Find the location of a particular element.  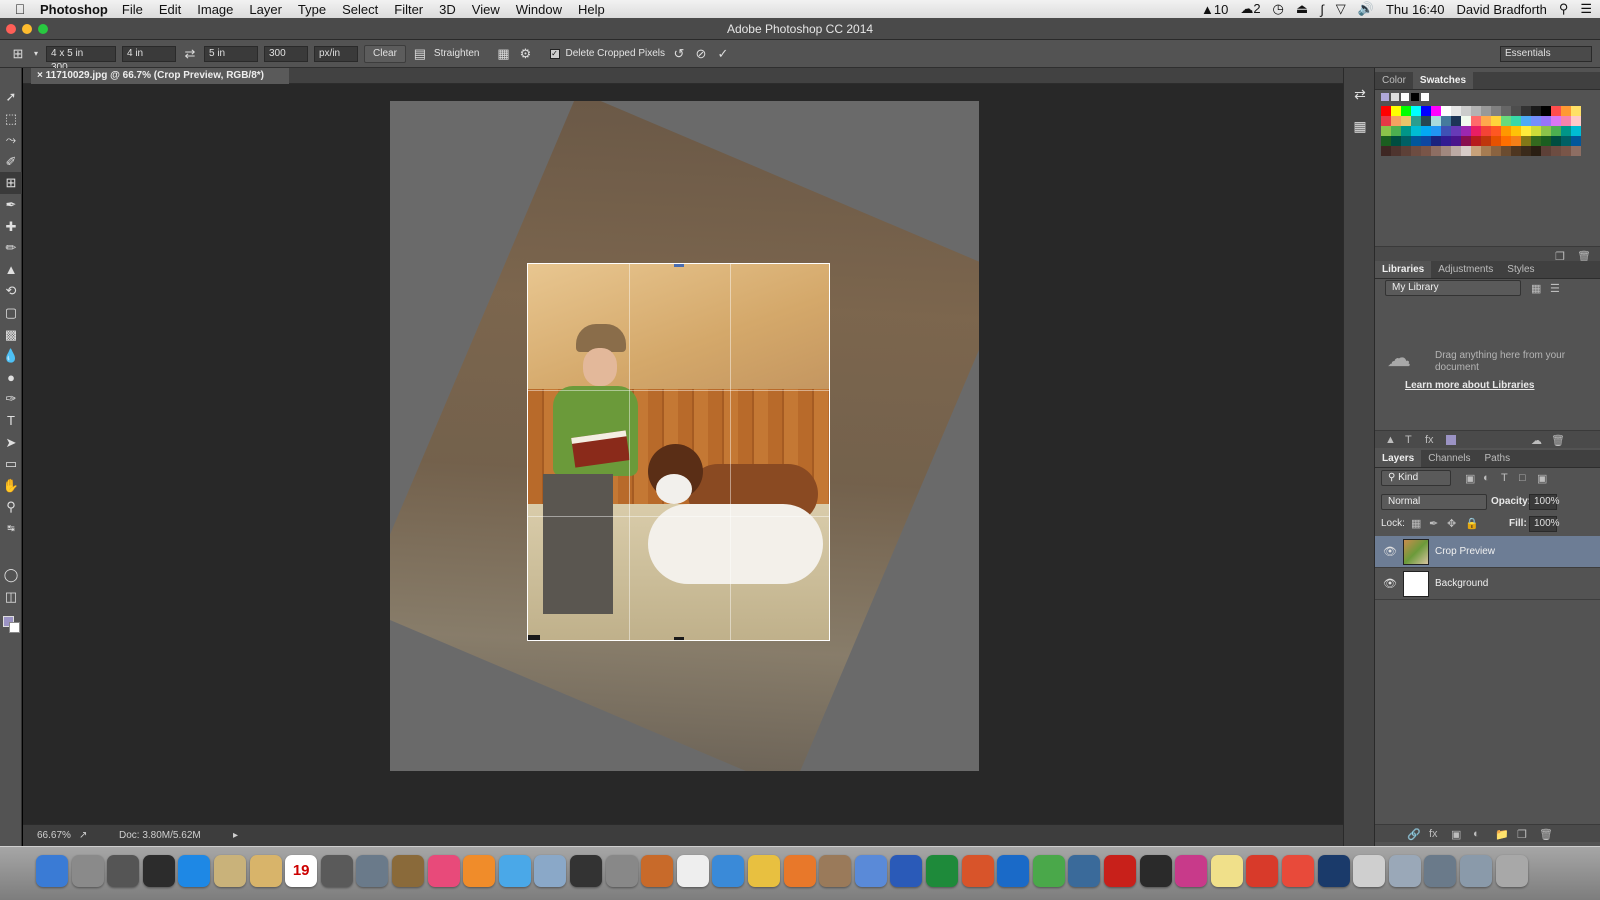

cloud-sync-icon: ☁ is located at coordinates (1536, 440).